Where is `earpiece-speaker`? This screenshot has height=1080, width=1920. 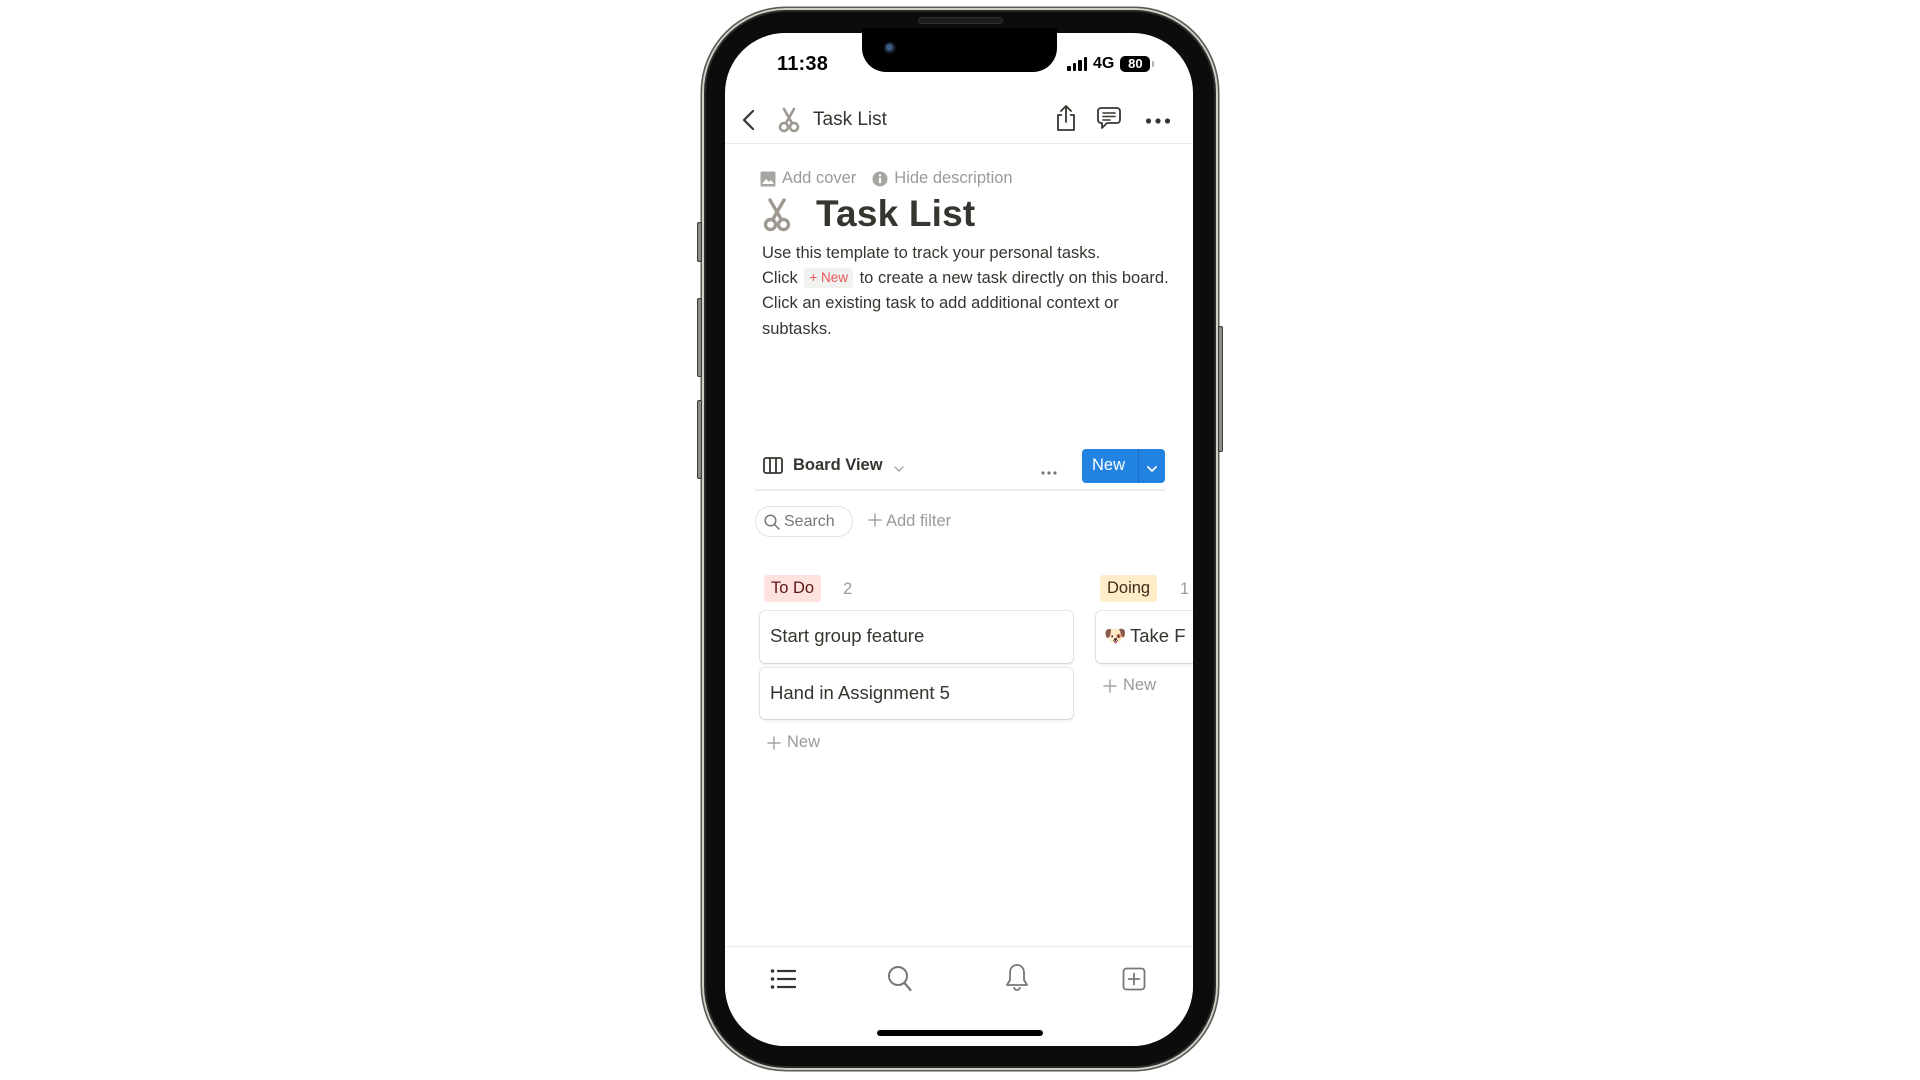
earpiece-speaker is located at coordinates (960, 20).